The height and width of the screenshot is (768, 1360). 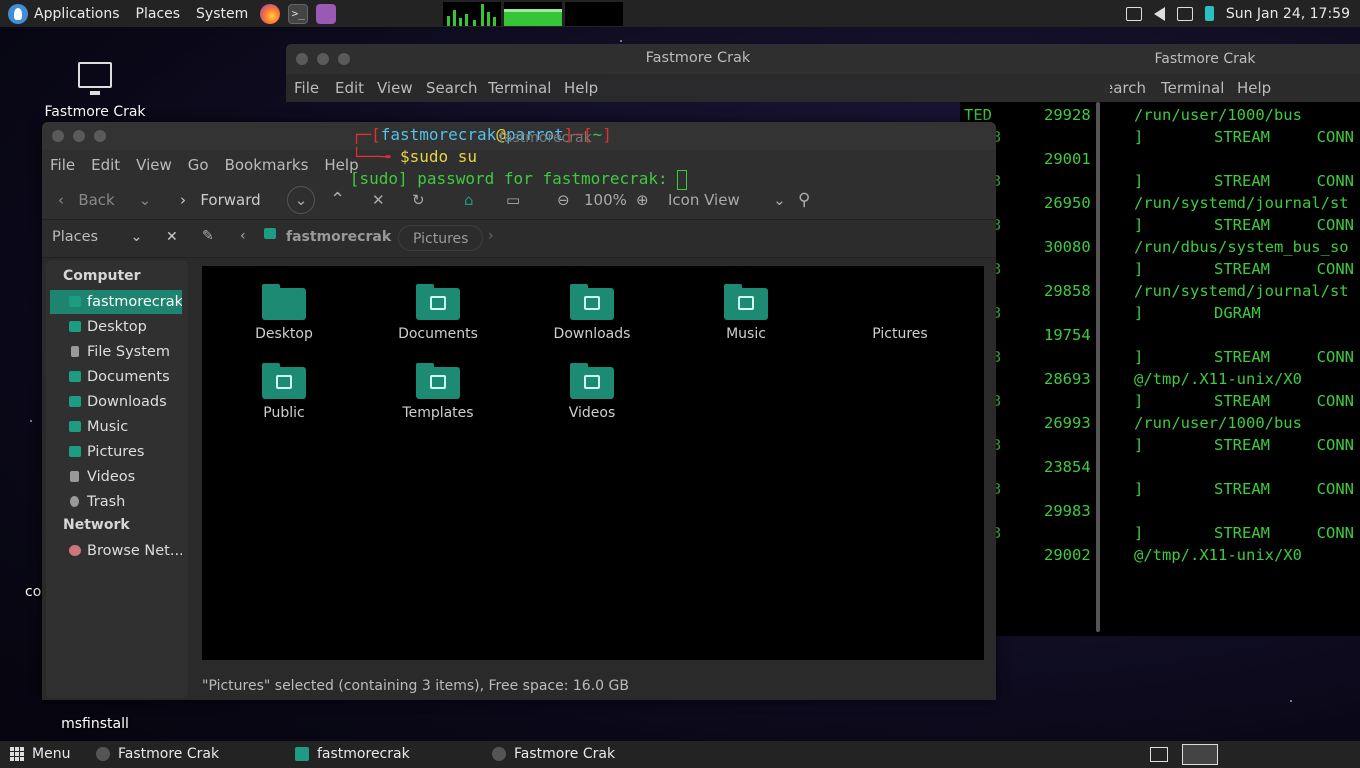 What do you see at coordinates (172, 237) in the screenshot?
I see `close-sidebar-icon: ✕` at bounding box center [172, 237].